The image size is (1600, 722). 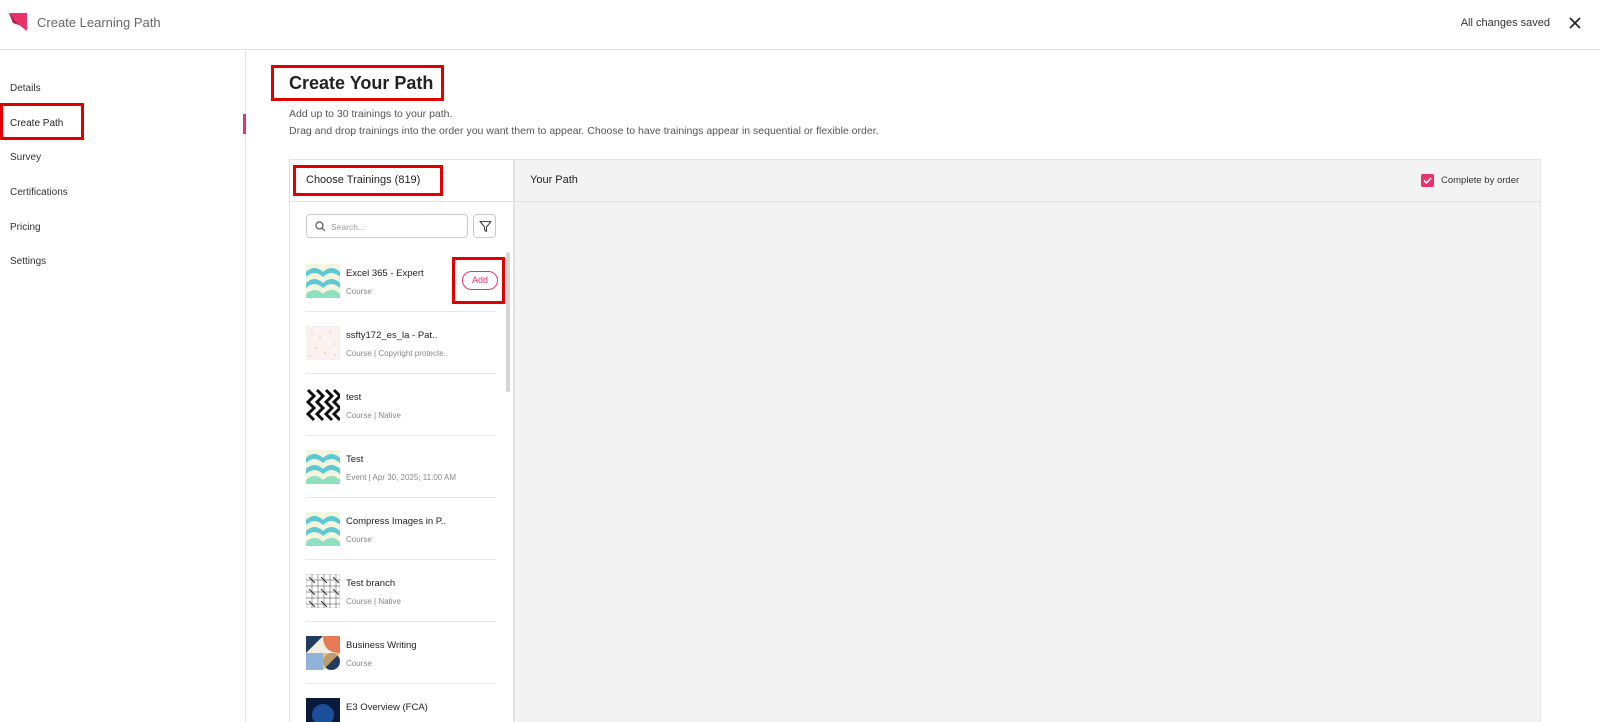 What do you see at coordinates (402, 281) in the screenshot?
I see `list-item: Excel 365 - Expert Course Add` at bounding box center [402, 281].